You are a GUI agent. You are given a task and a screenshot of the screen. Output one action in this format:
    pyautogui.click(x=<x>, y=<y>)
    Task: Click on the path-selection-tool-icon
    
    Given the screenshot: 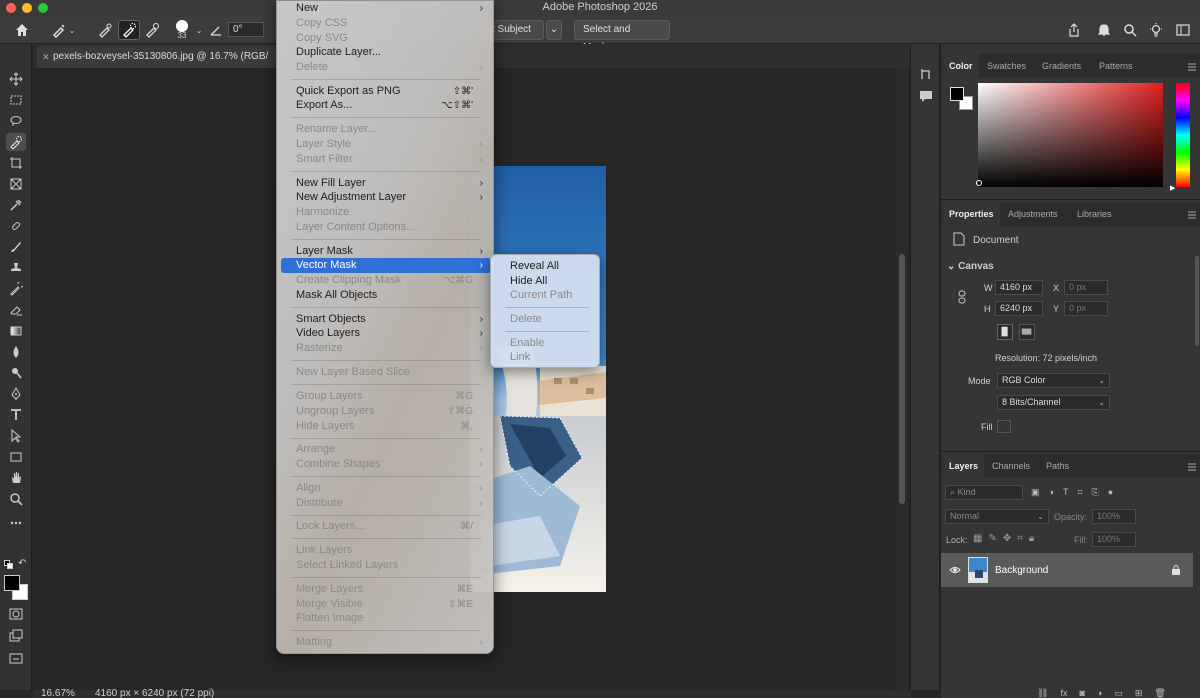 What is the action you would take?
    pyautogui.click(x=16, y=436)
    